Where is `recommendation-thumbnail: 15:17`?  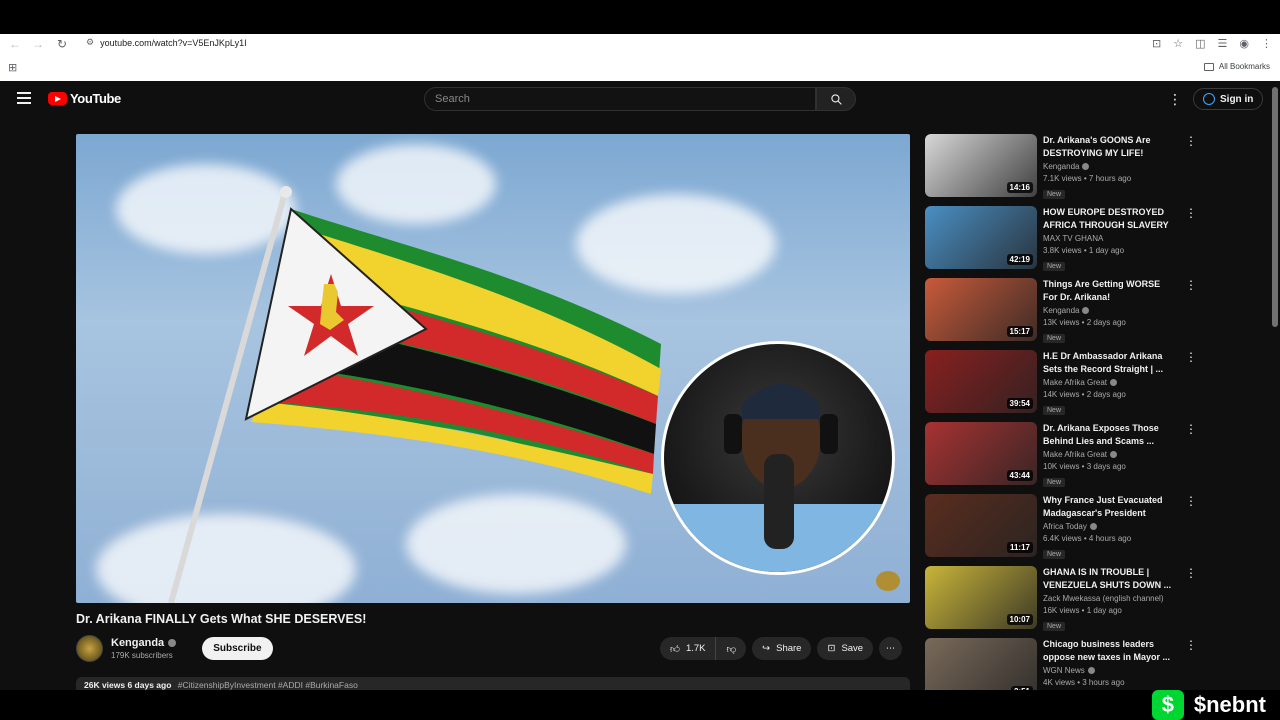
recommendation-thumbnail: 15:17 is located at coordinates (981, 309).